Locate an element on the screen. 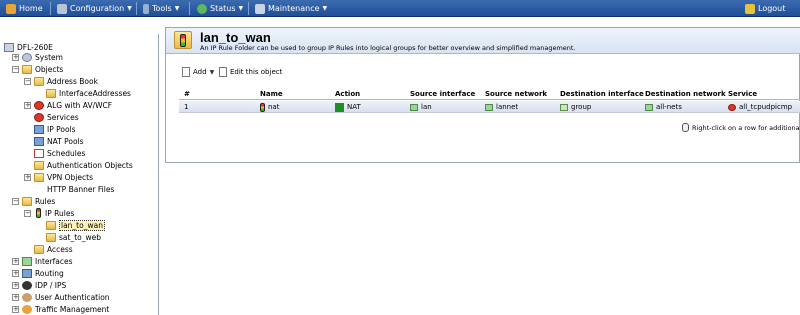 The height and width of the screenshot is (315, 800). tree-item-label: ALG with AV/WCF is located at coordinates (80, 105).